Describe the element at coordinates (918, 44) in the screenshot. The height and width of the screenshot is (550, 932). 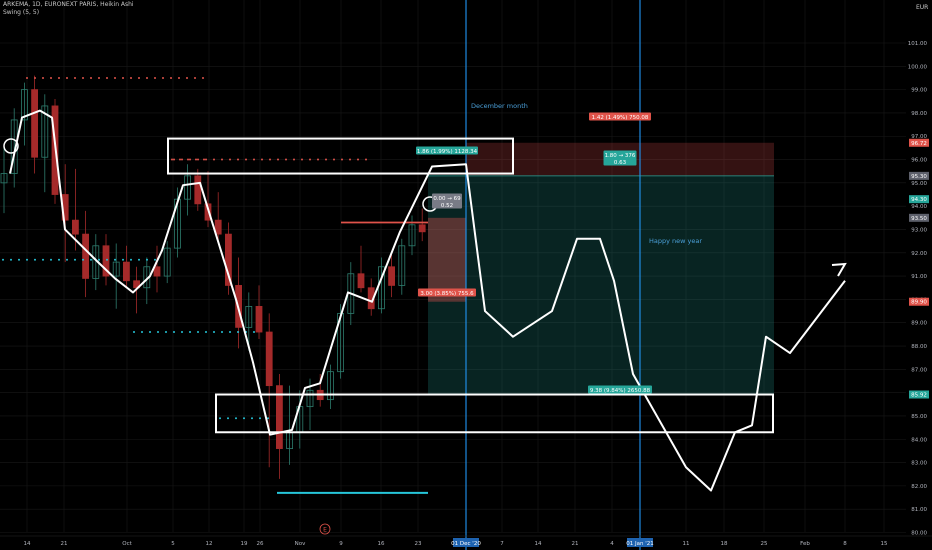
I see `y-tick-label: 101.00` at that location.